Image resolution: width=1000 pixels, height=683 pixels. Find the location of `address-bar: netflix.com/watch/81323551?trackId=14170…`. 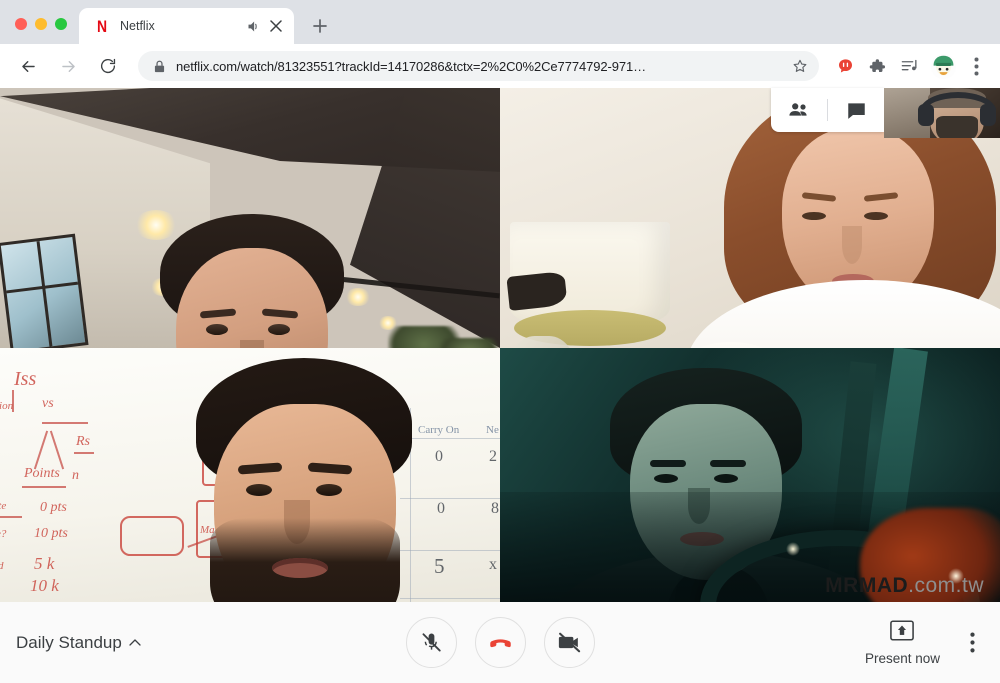

address-bar: netflix.com/watch/81323551?trackId=14170… is located at coordinates (478, 66).